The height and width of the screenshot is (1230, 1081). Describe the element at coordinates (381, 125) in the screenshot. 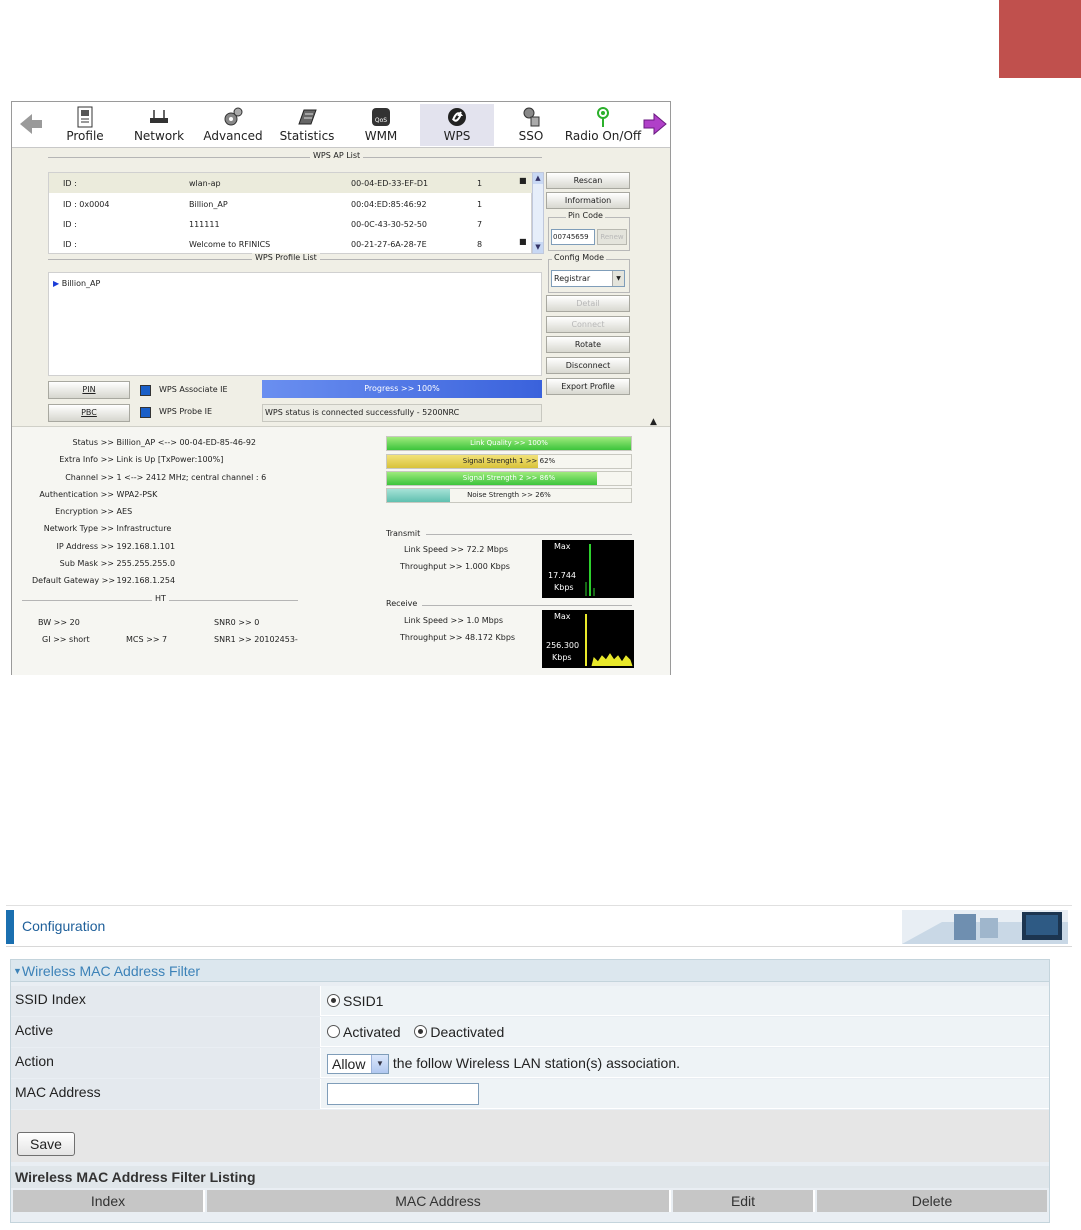

I see `tab-wmm: QoS WMM` at that location.